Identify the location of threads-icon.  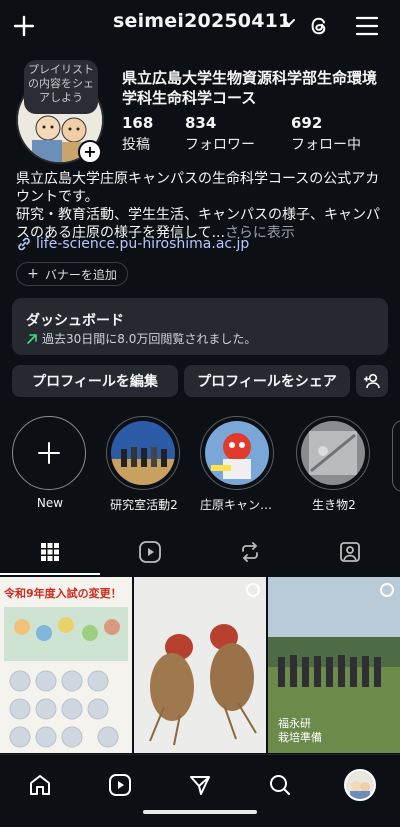
(319, 26).